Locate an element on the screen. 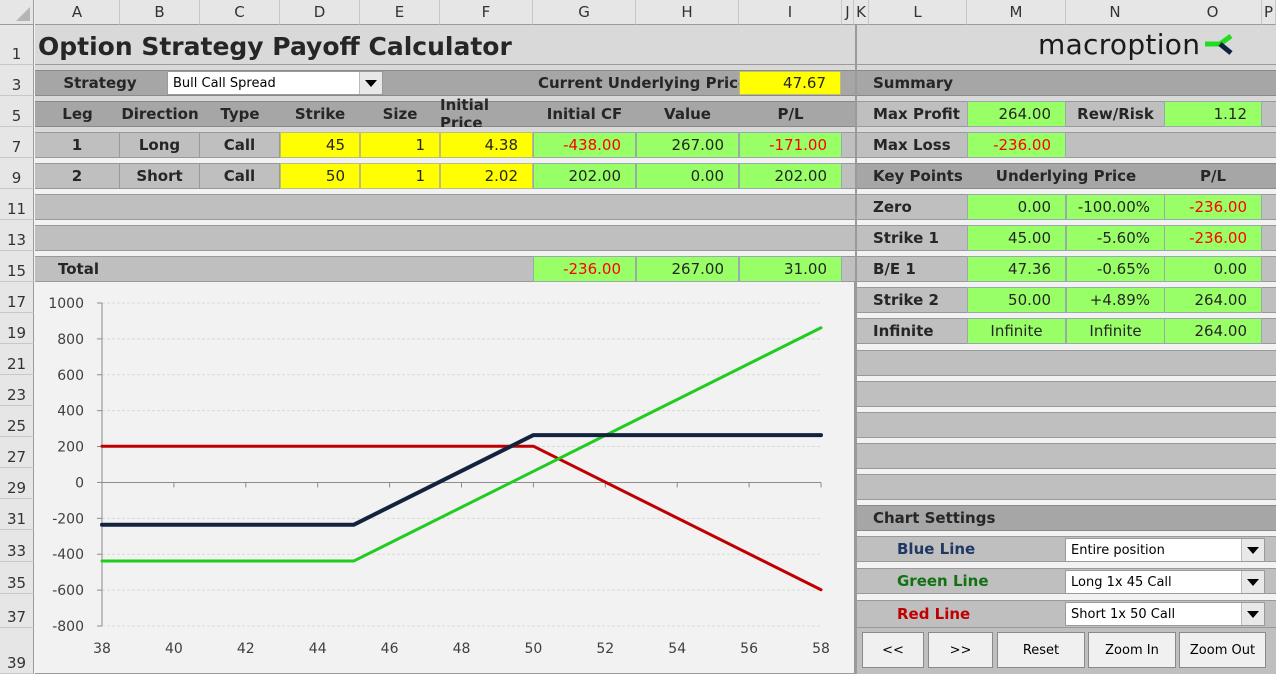 The height and width of the screenshot is (674, 1276). scroll-left-button: << is located at coordinates (893, 650).